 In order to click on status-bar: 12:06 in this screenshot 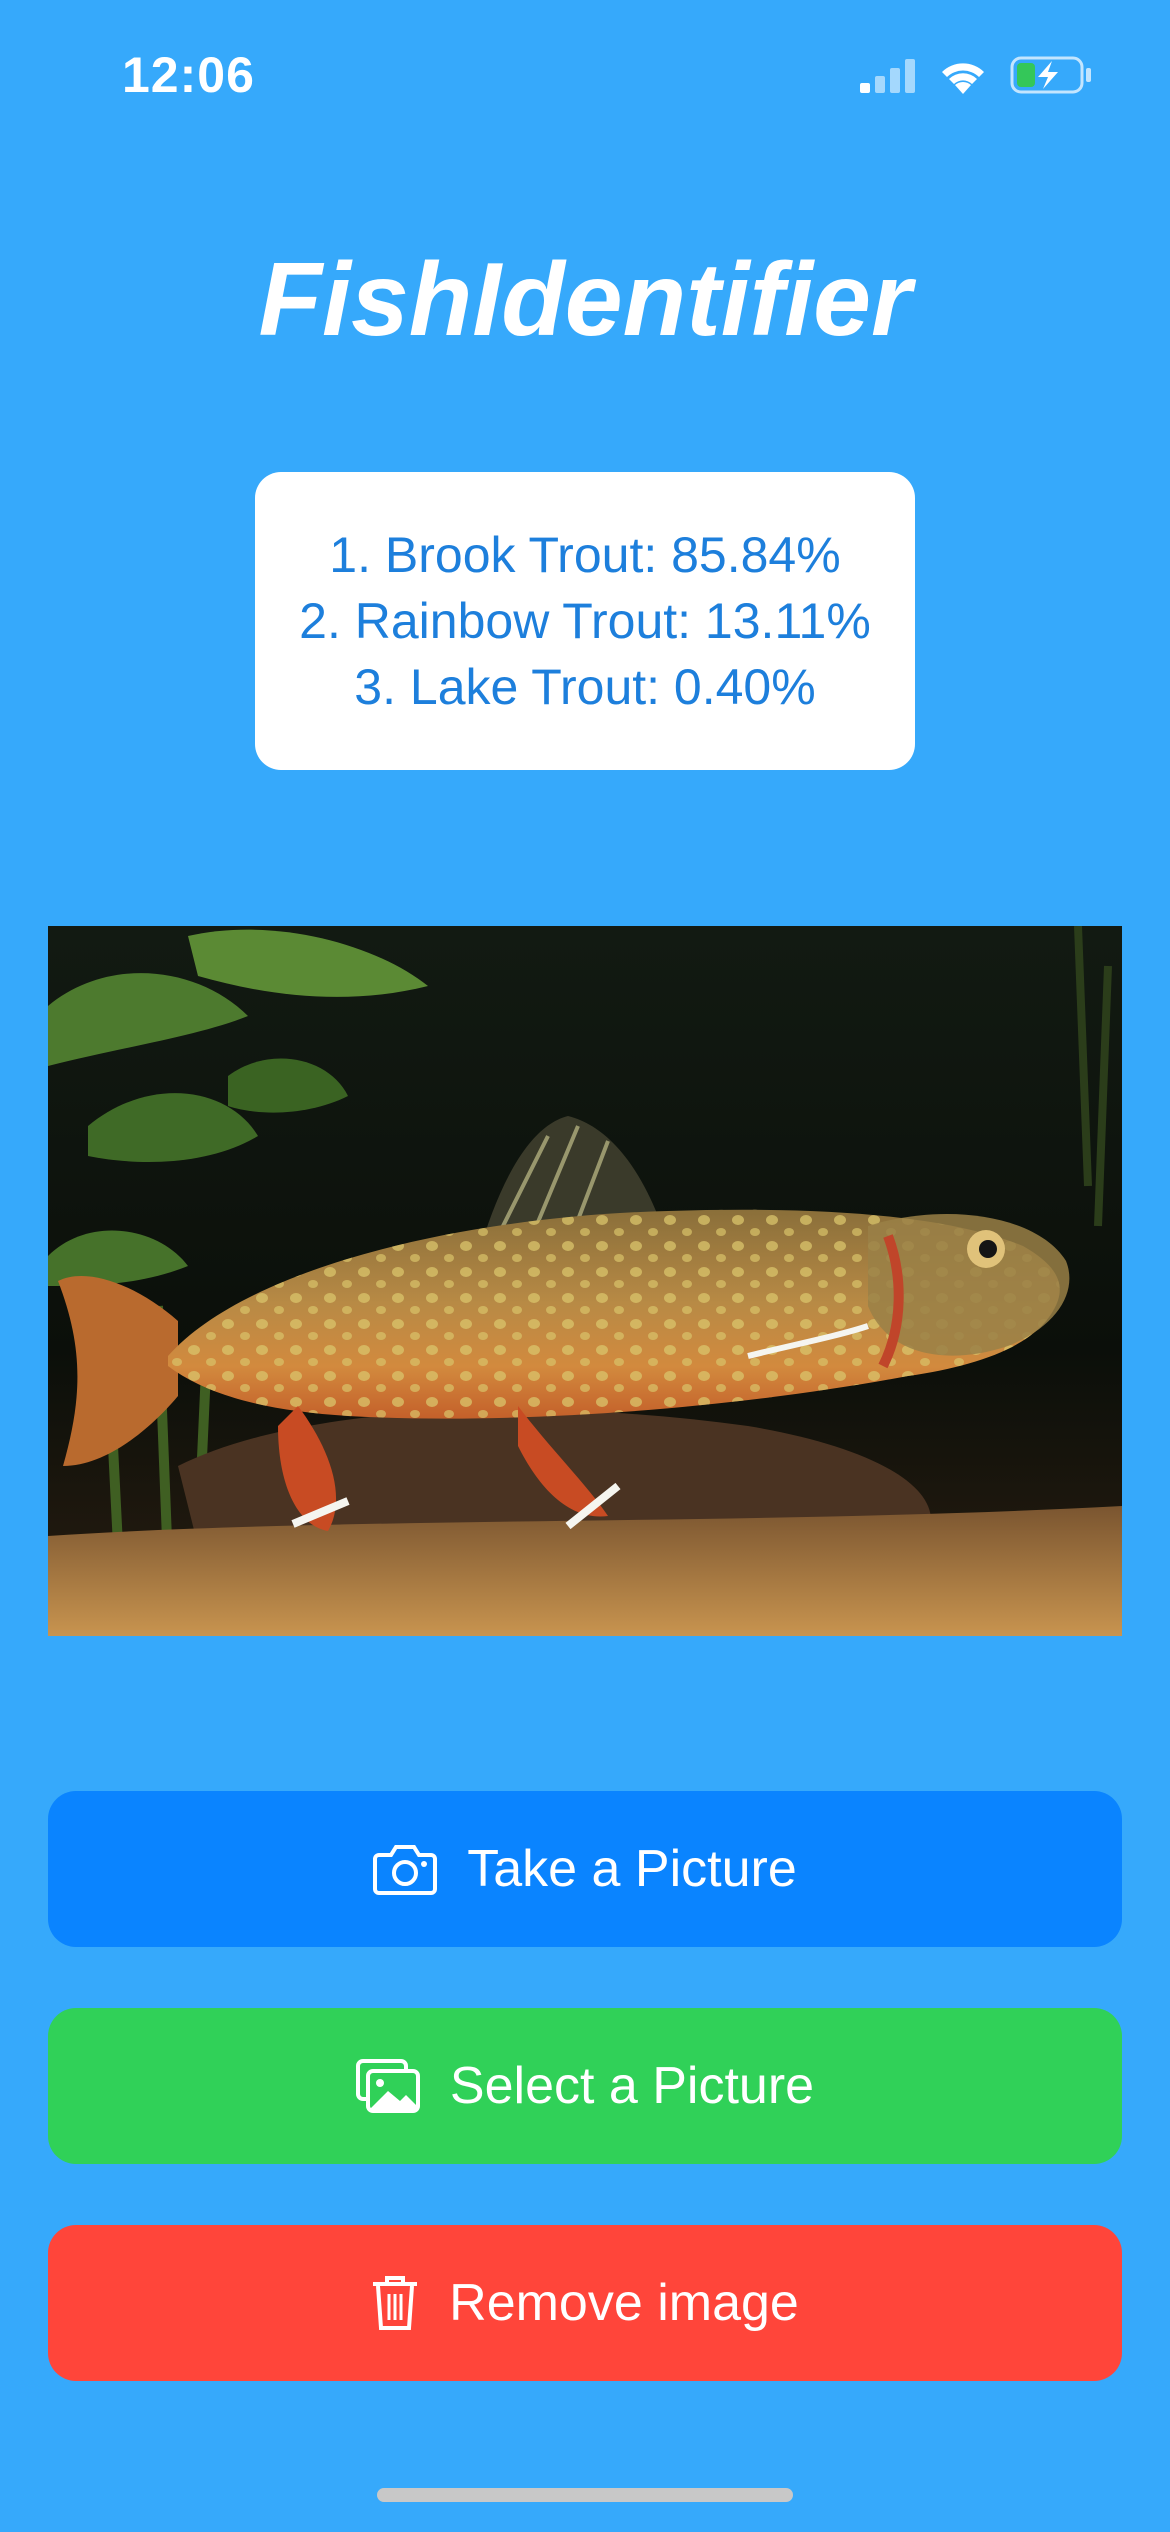, I will do `click(585, 75)`.